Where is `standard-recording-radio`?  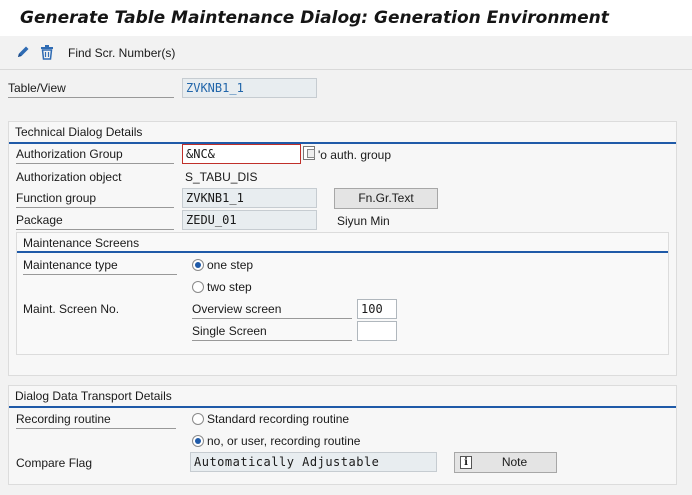 standard-recording-radio is located at coordinates (198, 419).